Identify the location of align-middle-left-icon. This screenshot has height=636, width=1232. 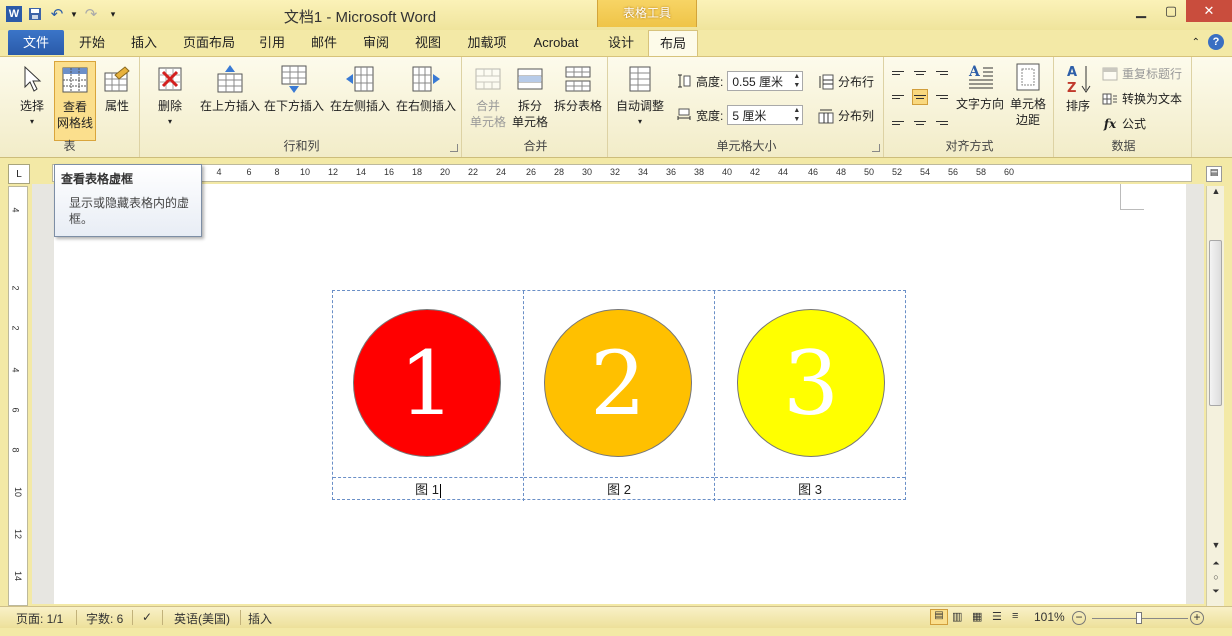
(898, 97).